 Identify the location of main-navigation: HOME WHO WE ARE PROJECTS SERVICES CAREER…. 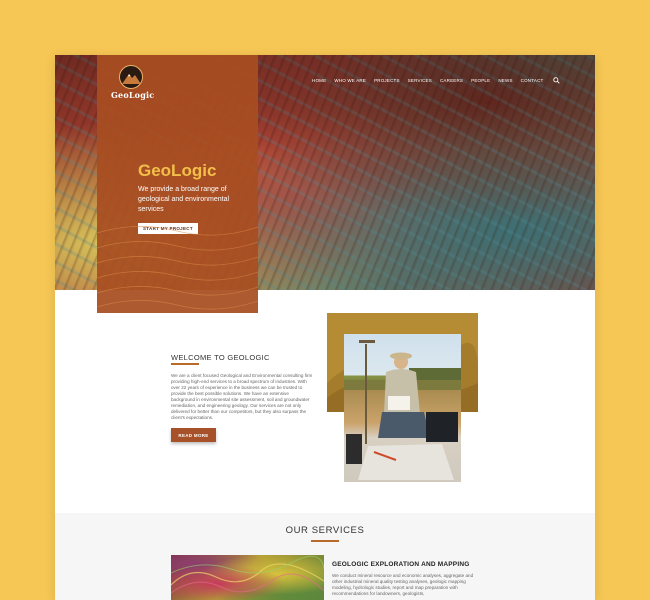
(436, 80).